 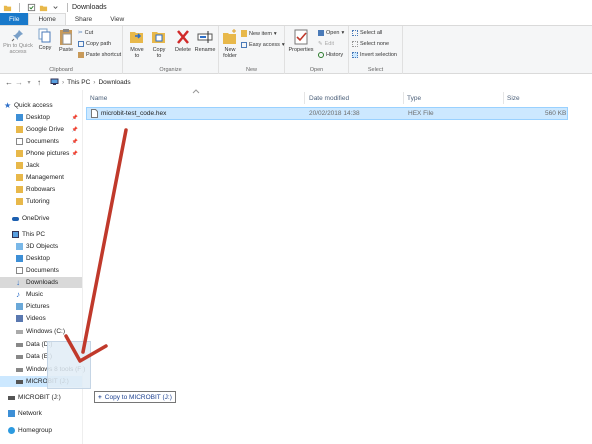 What do you see at coordinates (55, 7) in the screenshot?
I see `chevron-down-icon` at bounding box center [55, 7].